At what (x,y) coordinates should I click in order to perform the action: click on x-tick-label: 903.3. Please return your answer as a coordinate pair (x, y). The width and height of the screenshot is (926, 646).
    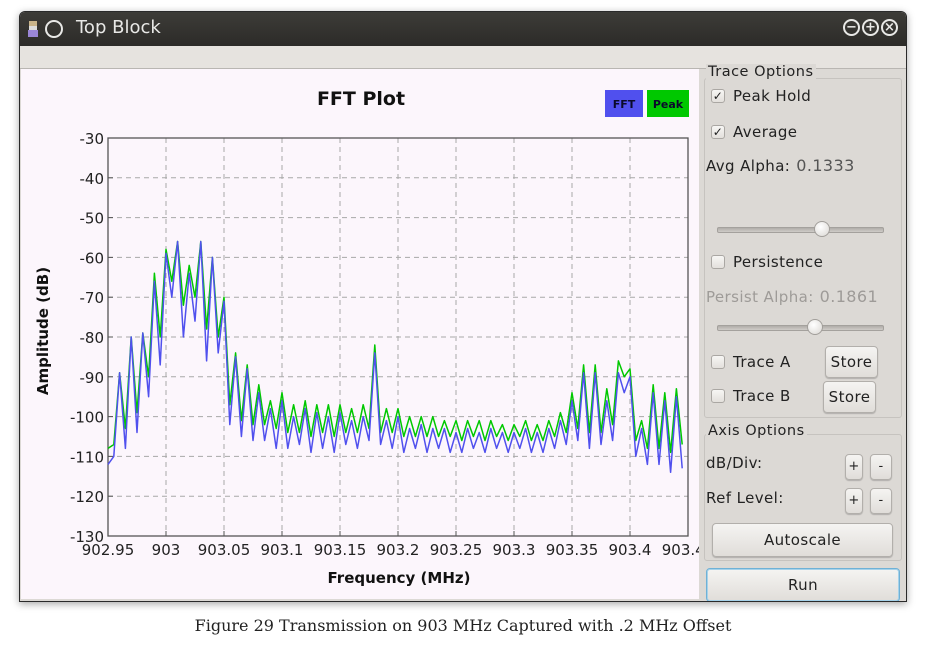
    Looking at the image, I should click on (514, 550).